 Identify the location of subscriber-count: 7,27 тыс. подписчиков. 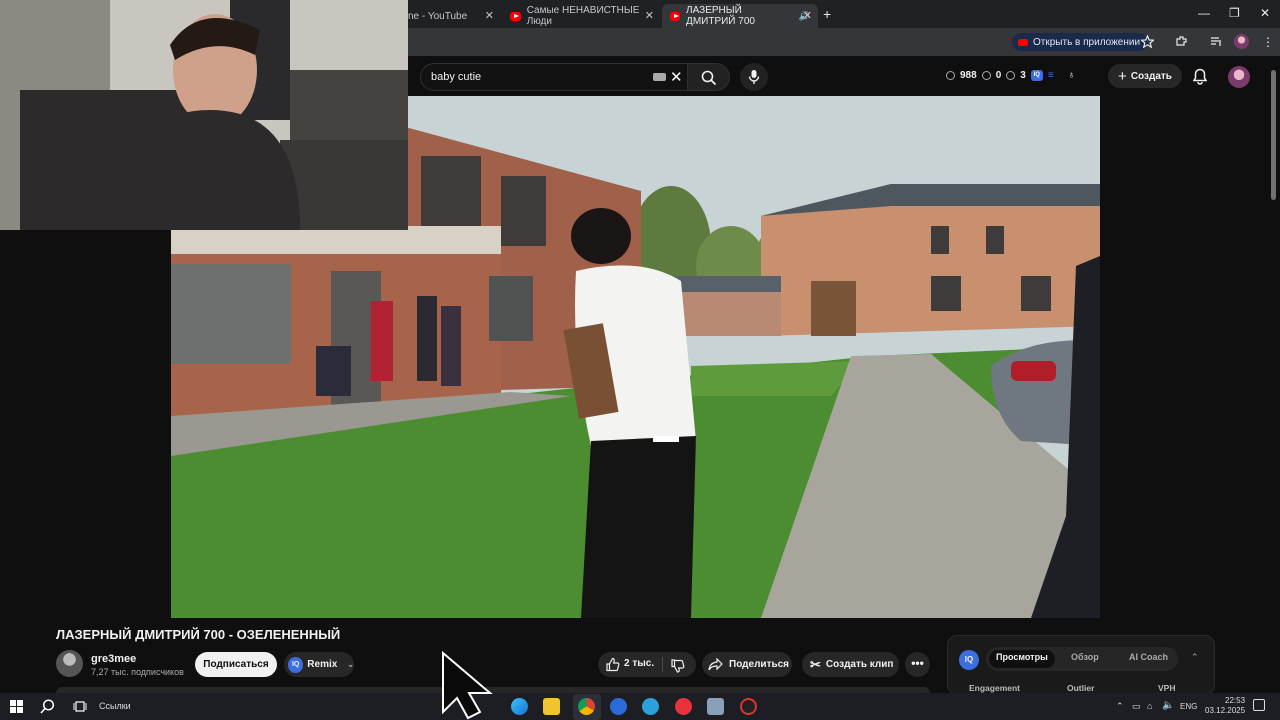
(137, 672).